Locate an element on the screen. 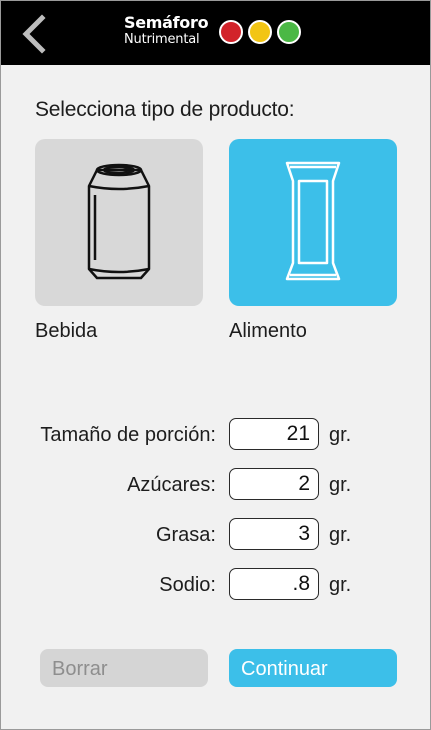 This screenshot has width=431, height=730. product-option-bebida-label: Bebida is located at coordinates (66, 331).